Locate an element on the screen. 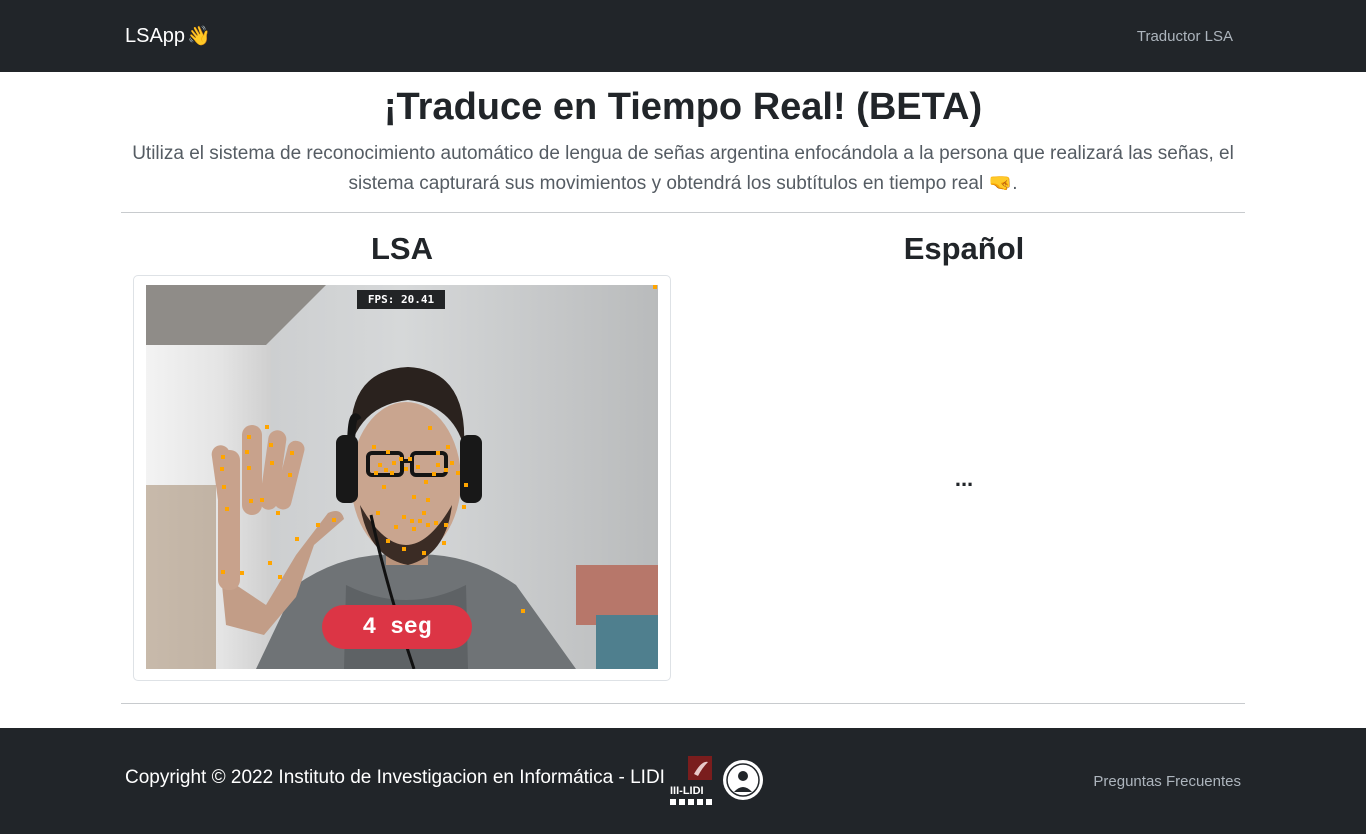 Image resolution: width=1366 pixels, height=834 pixels. spanish-column-title: Español is located at coordinates (964, 248).